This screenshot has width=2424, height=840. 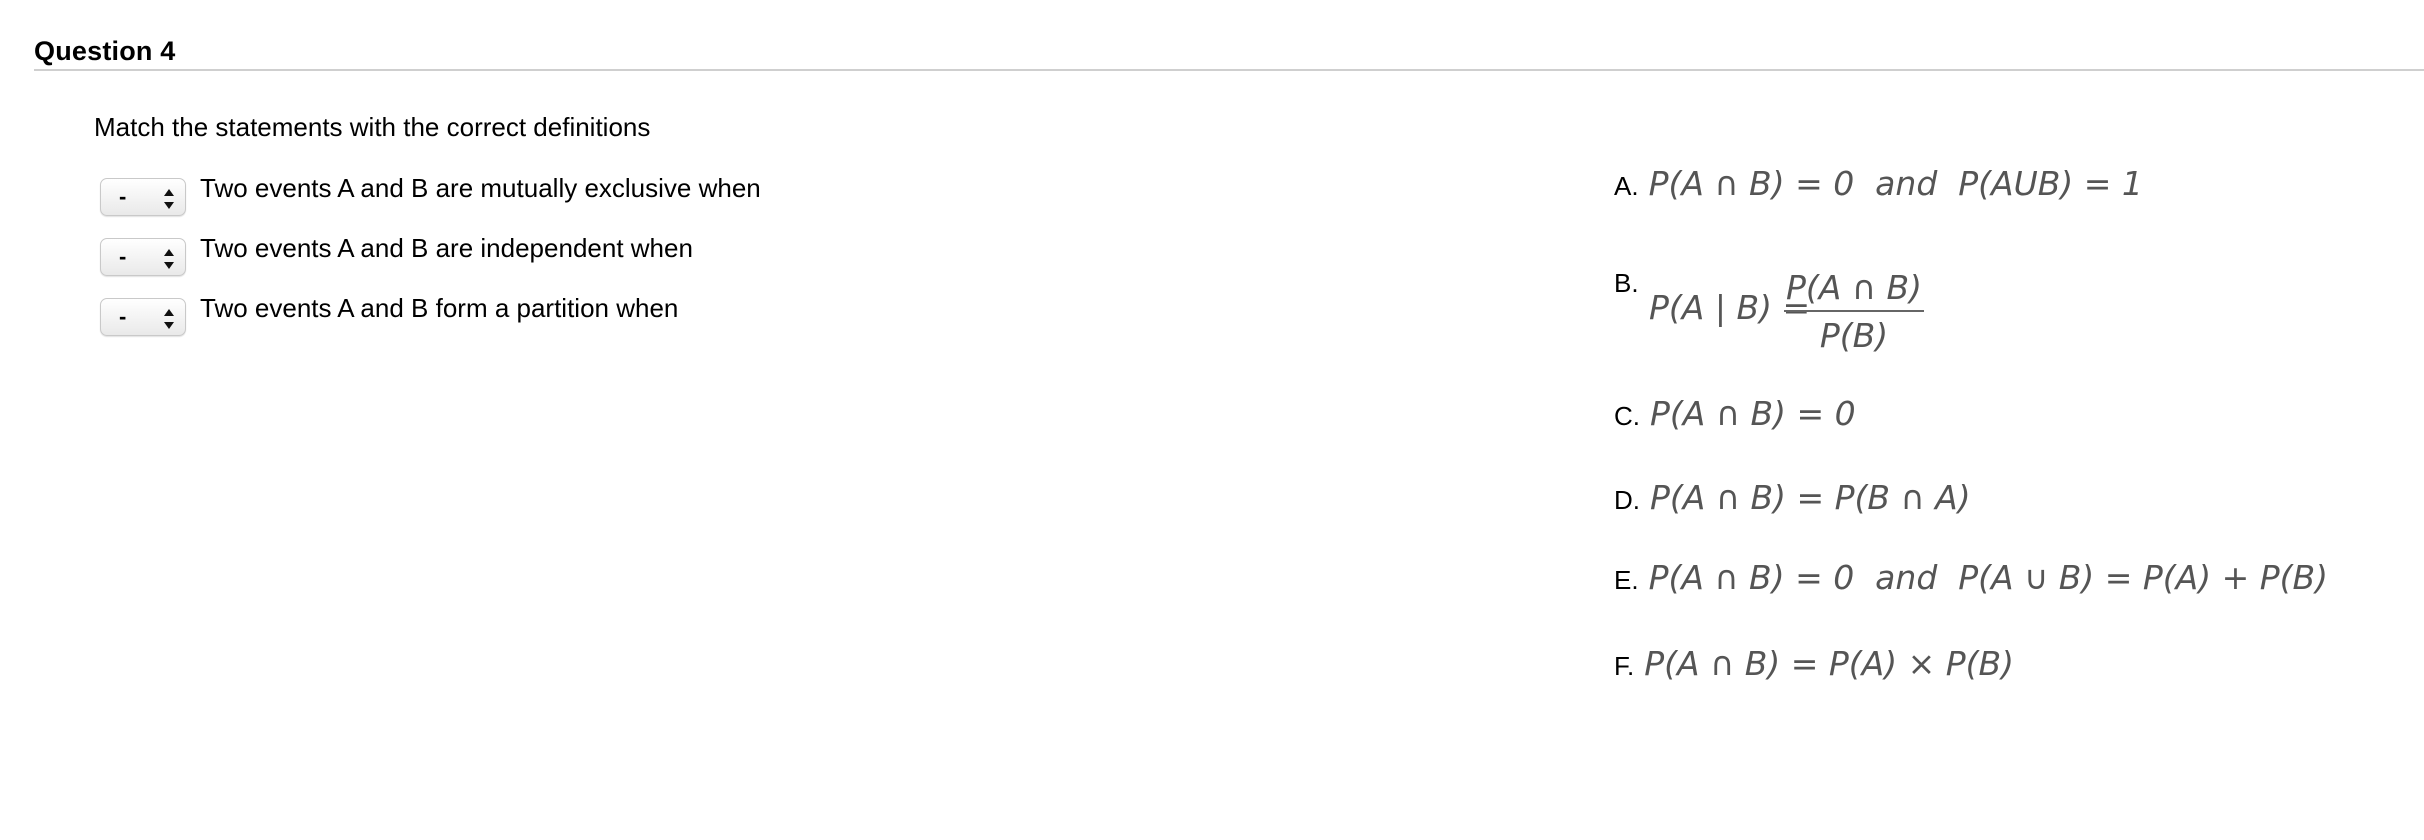 I want to click on option-f: F. P(A ∩ B) = P(A) × P(B), so click(x=1814, y=663).